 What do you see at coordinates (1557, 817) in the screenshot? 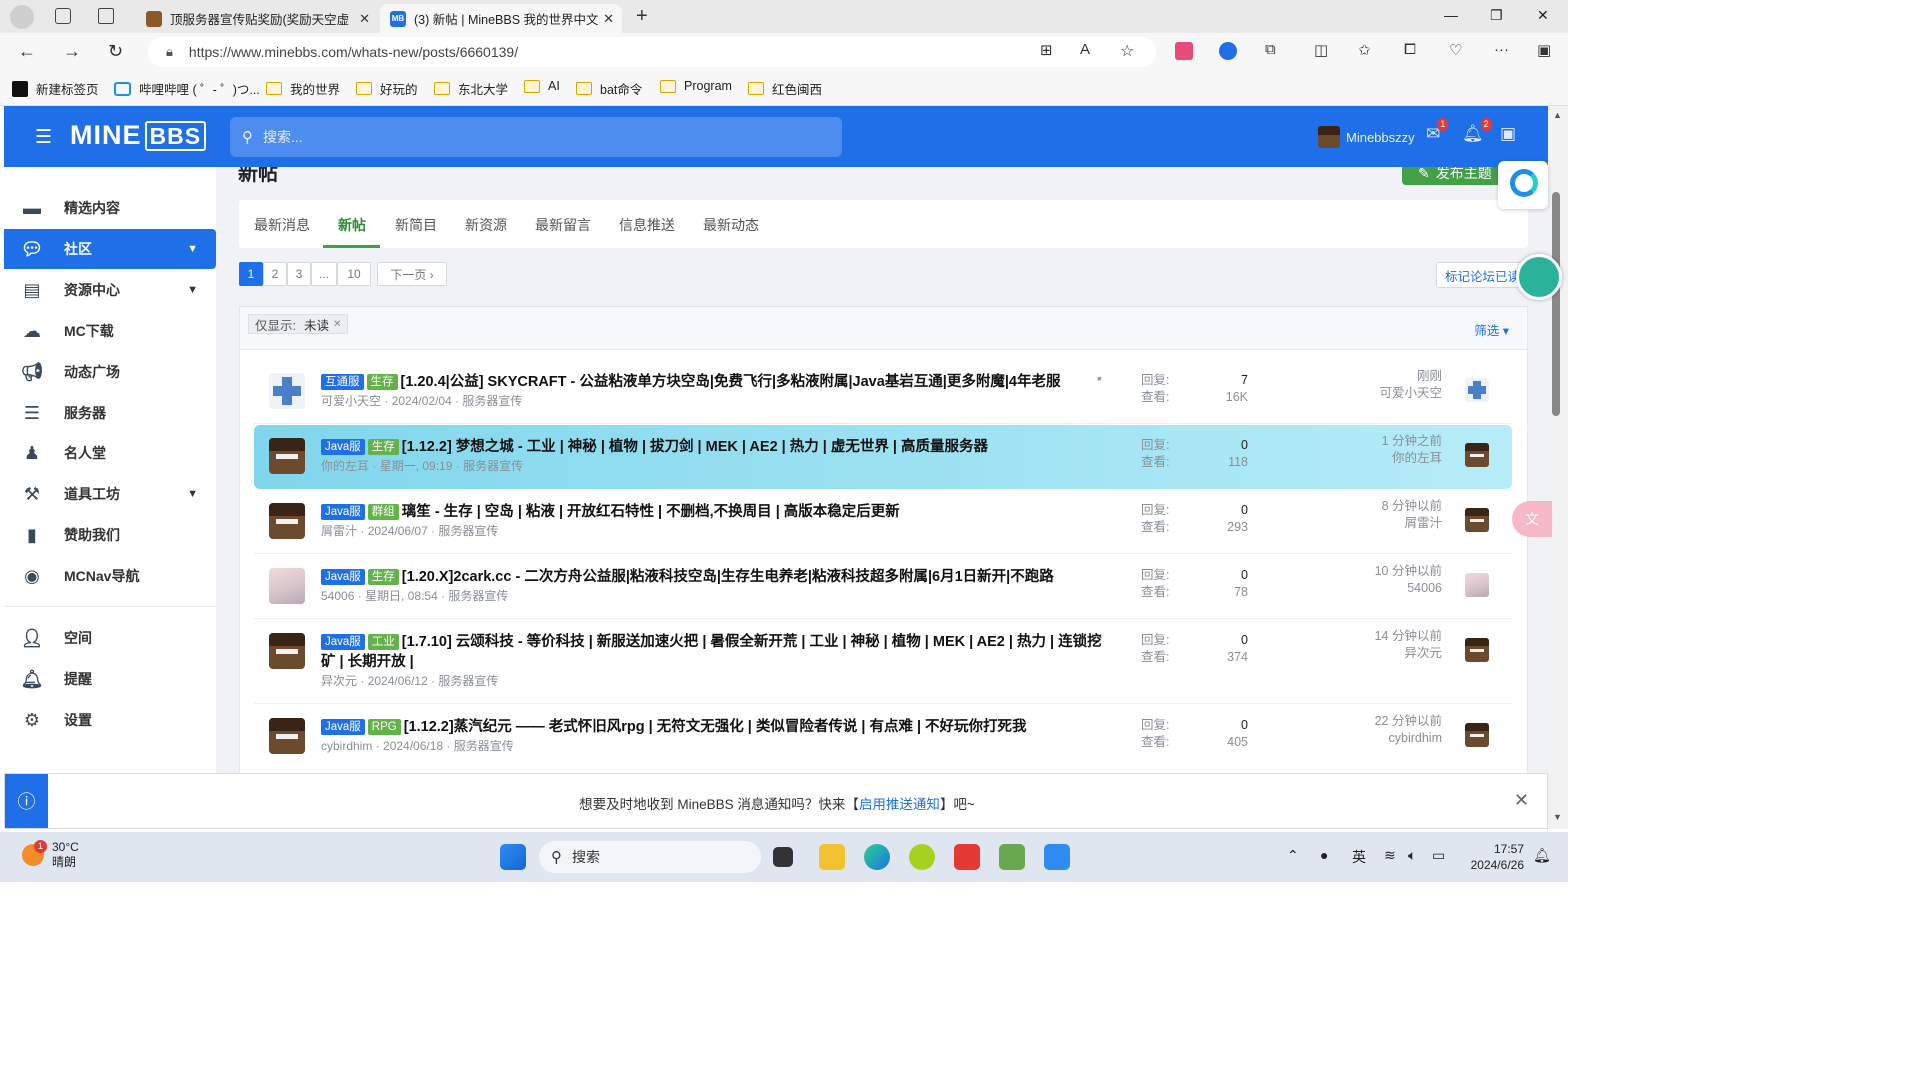
I see `scroll-down-icon: ▼` at bounding box center [1557, 817].